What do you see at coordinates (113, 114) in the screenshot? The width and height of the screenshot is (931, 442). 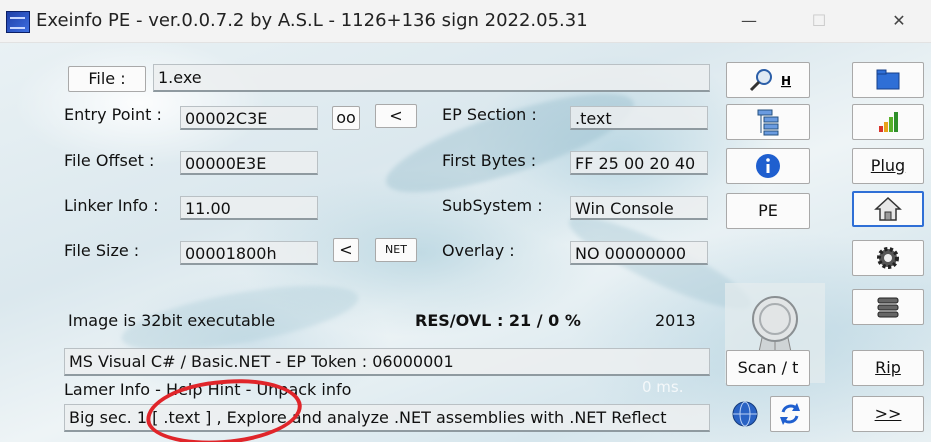 I see `entry-point-label: Entry Point :` at bounding box center [113, 114].